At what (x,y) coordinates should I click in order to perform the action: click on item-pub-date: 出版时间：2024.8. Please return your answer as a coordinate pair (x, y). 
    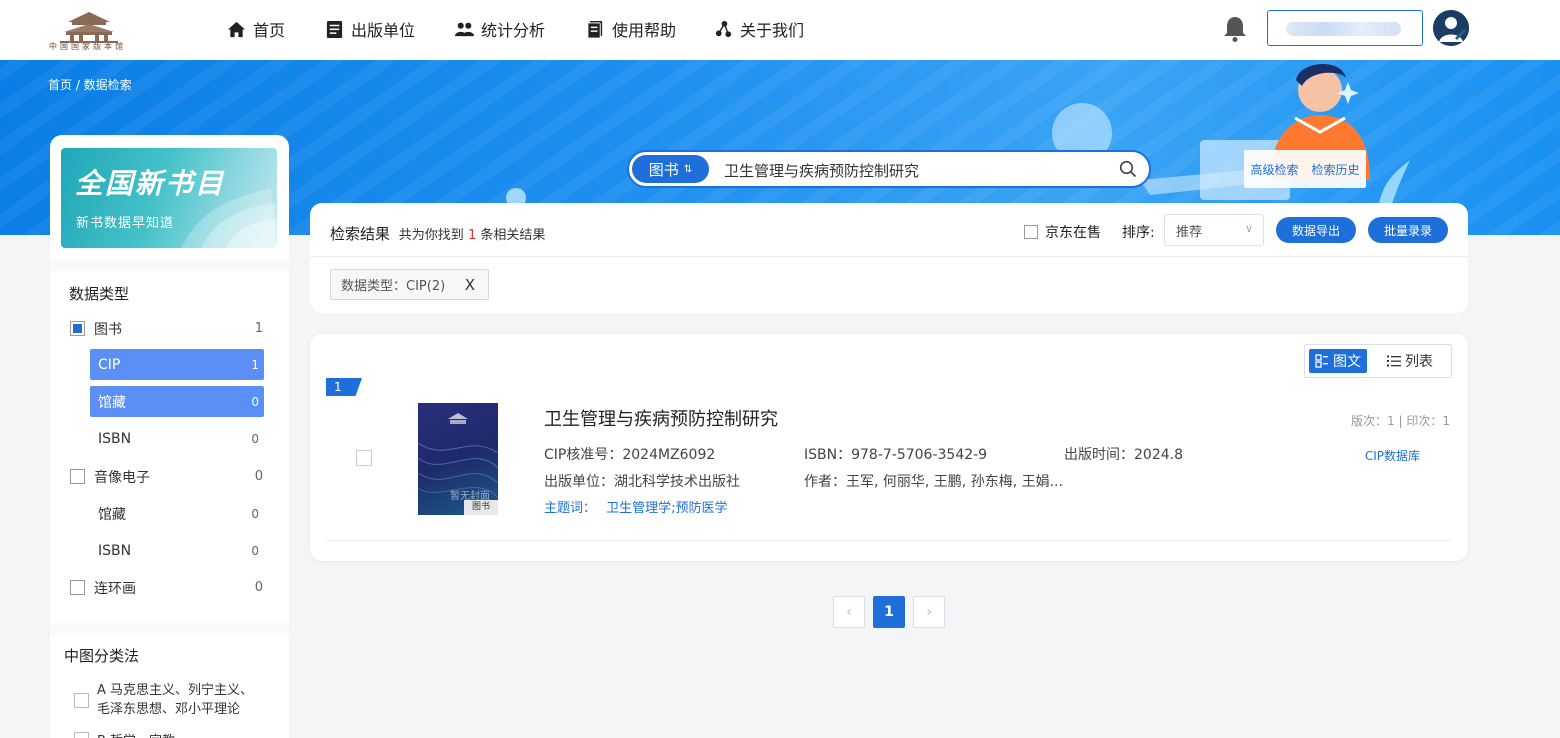
    Looking at the image, I should click on (1123, 455).